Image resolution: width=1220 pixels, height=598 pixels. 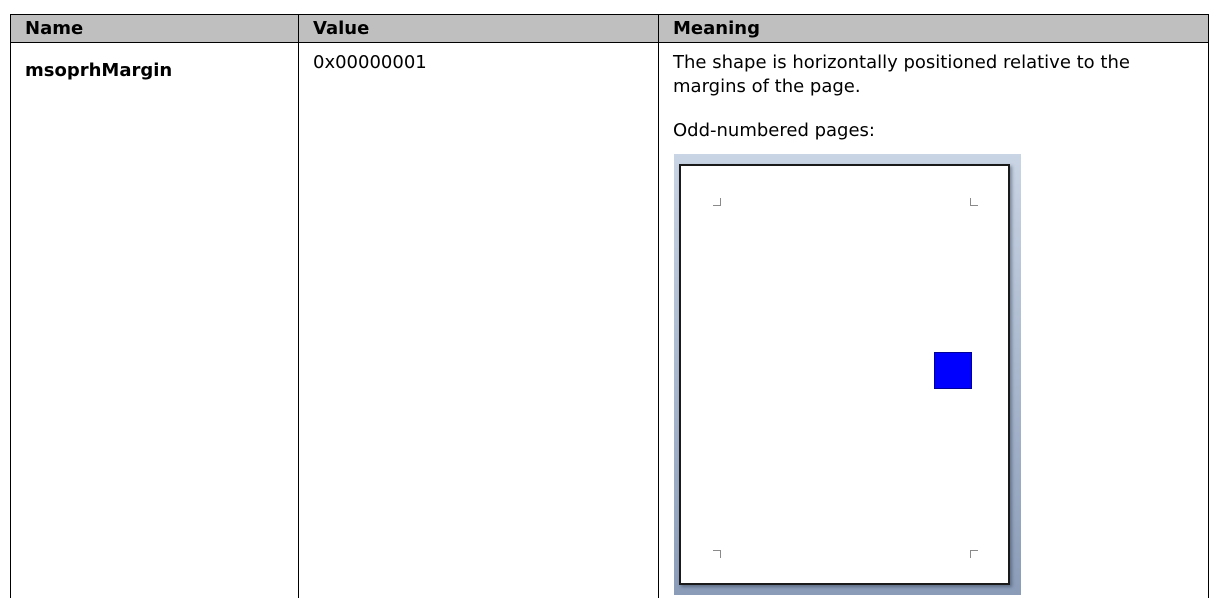 What do you see at coordinates (953, 370) in the screenshot?
I see `positioned-shape` at bounding box center [953, 370].